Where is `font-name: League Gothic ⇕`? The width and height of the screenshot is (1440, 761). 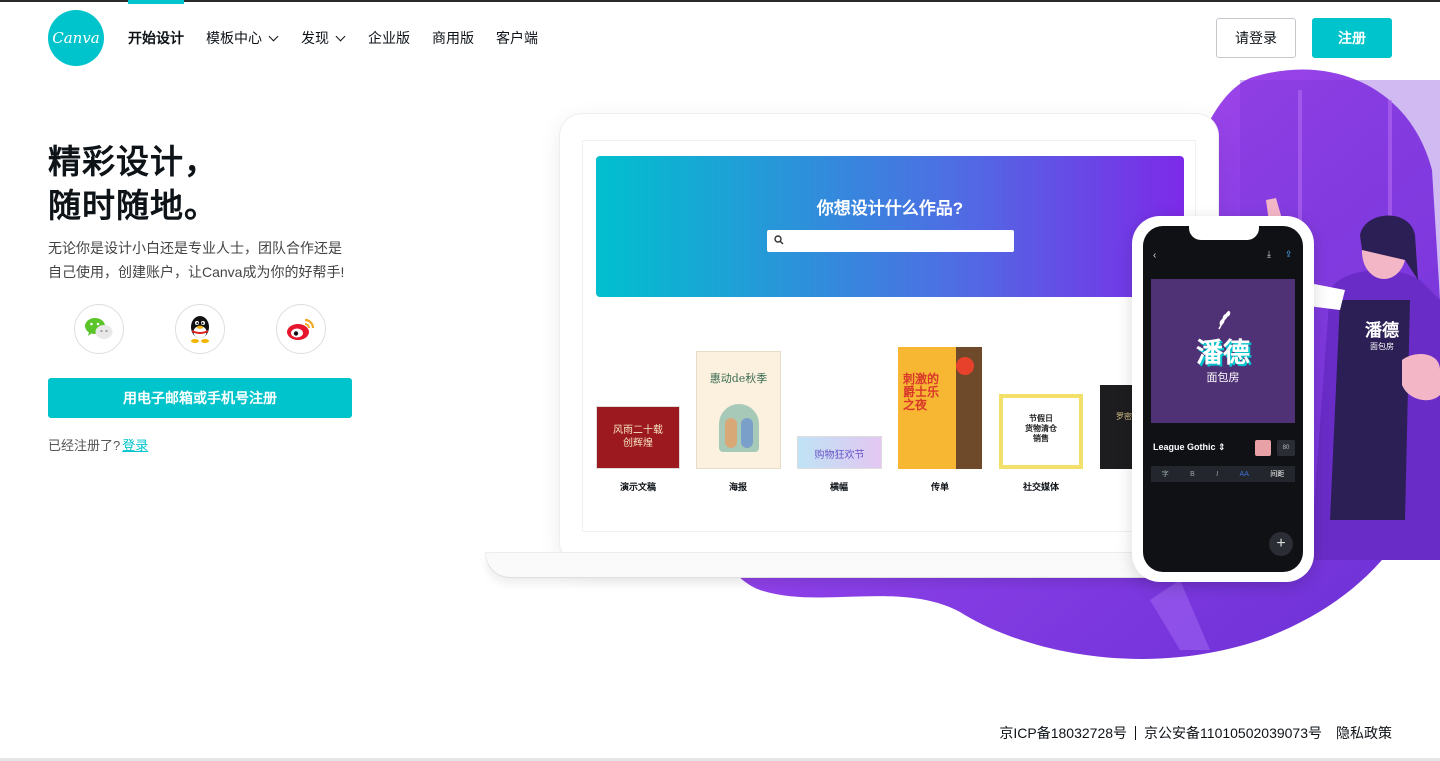
font-name: League Gothic ⇕ is located at coordinates (1189, 447).